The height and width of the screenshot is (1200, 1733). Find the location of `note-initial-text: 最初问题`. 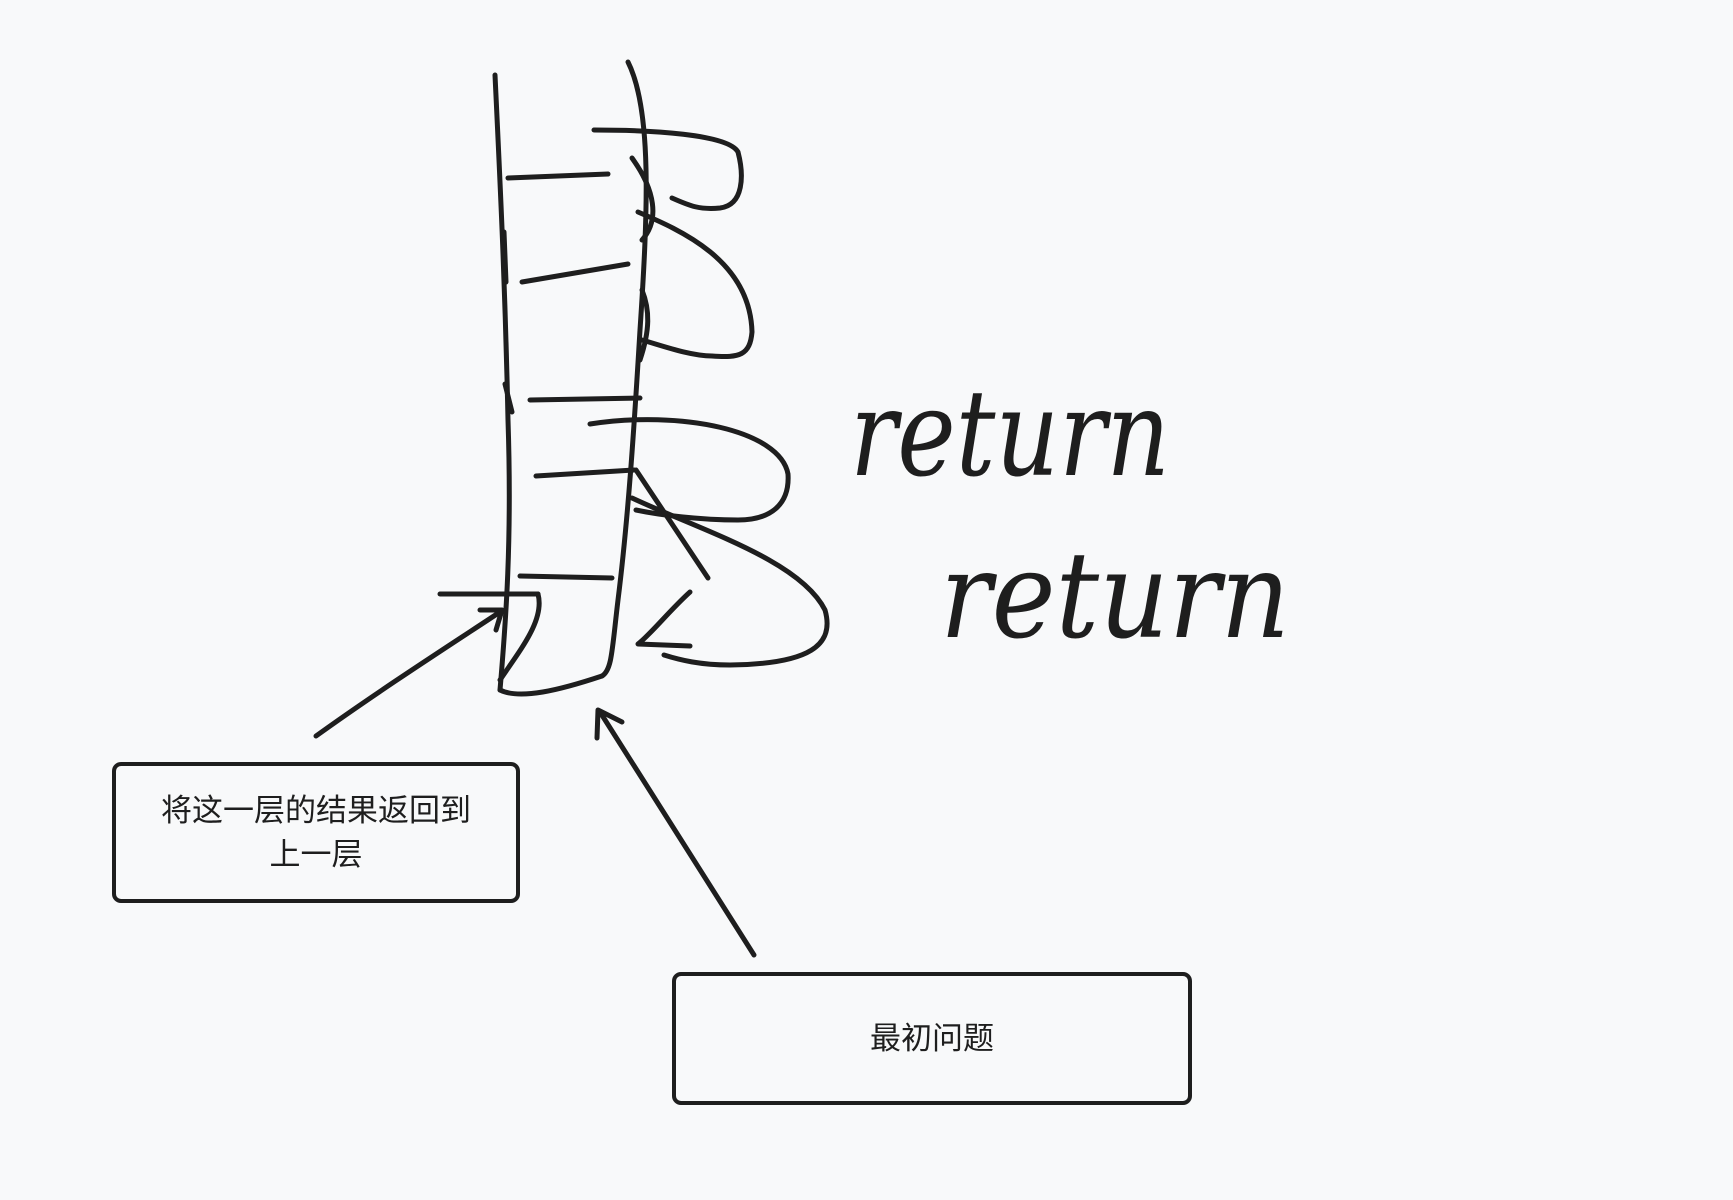

note-initial-text: 最初问题 is located at coordinates (932, 1038).